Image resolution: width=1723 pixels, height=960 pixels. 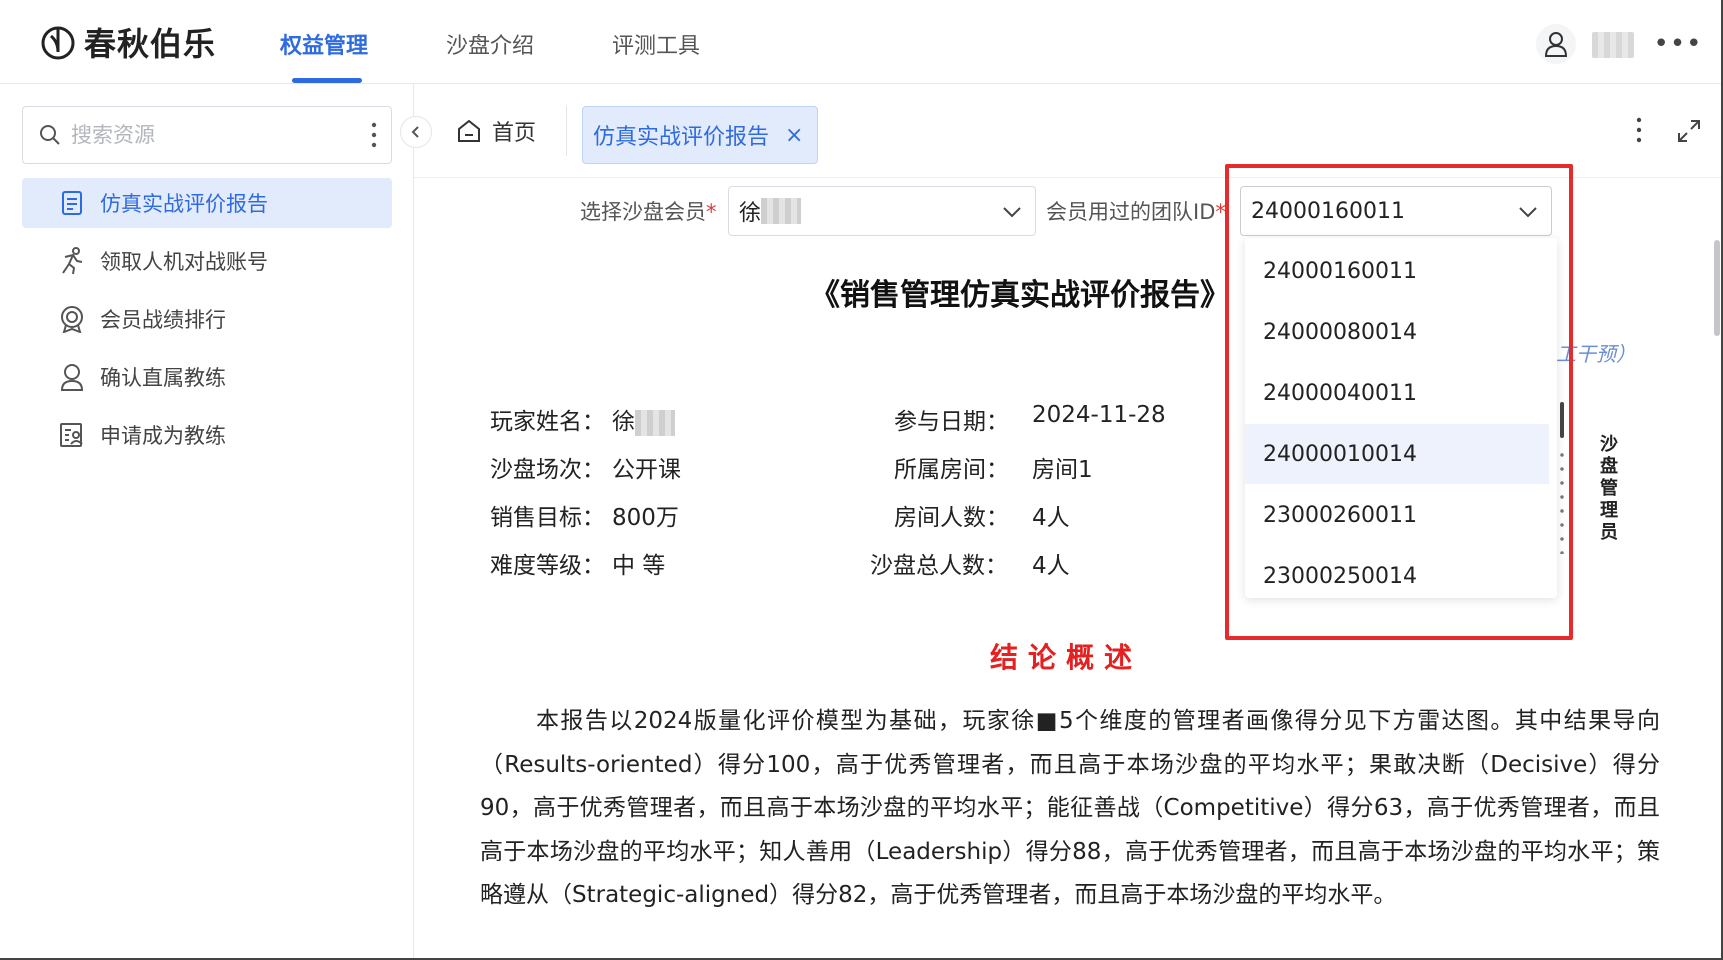 What do you see at coordinates (1562, 420) in the screenshot?
I see `dropdown-scrollbar` at bounding box center [1562, 420].